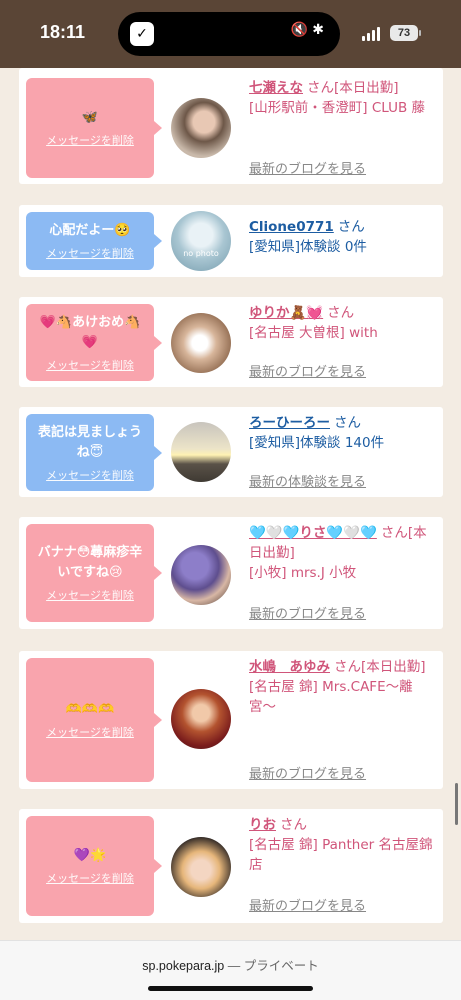 The height and width of the screenshot is (1000, 461). What do you see at coordinates (90, 230) in the screenshot?
I see `message-text: 心配だよー🥺` at bounding box center [90, 230].